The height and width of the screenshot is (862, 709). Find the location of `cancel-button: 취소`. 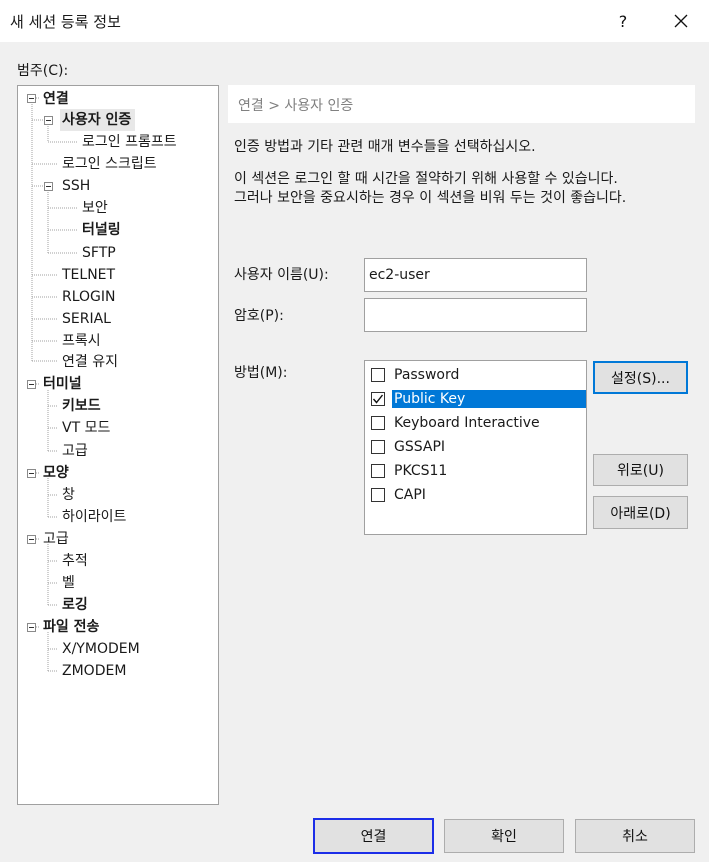

cancel-button: 취소 is located at coordinates (635, 836).